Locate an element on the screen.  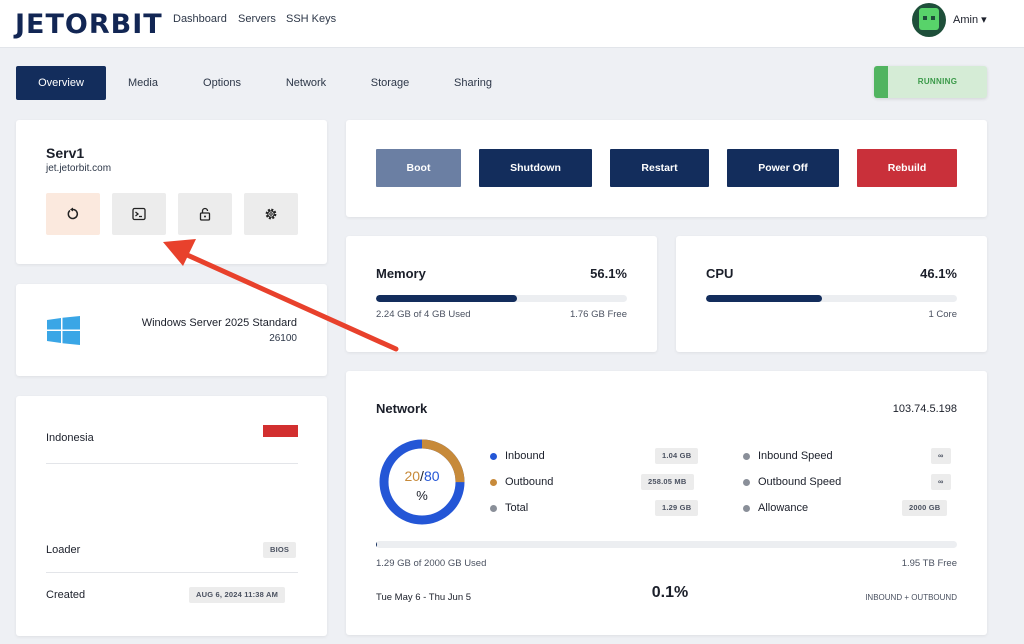
network-ip: 103.74.5.198 is located at coordinates (924, 409).